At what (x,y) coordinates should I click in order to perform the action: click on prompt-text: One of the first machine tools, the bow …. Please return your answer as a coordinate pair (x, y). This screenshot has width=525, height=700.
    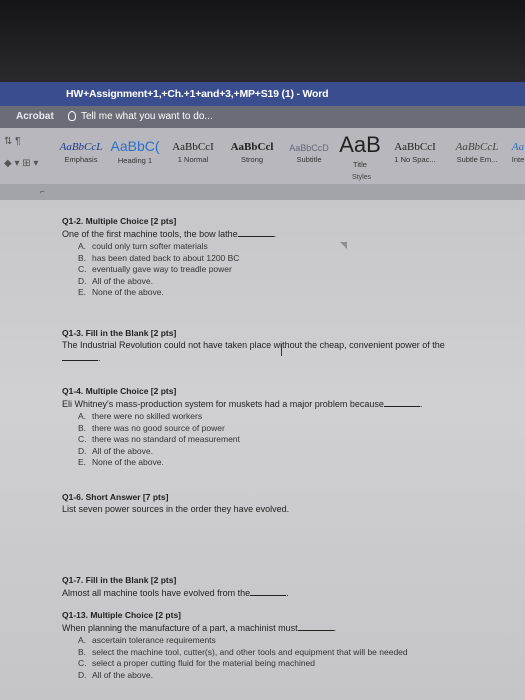
    Looking at the image, I should click on (150, 234).